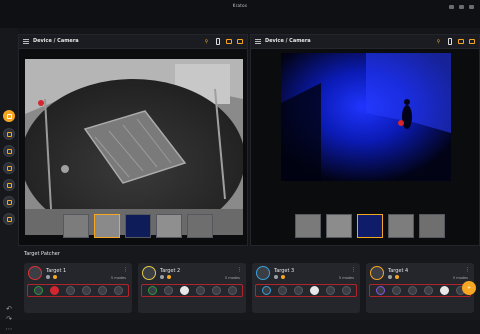  I want to click on thumbnail-strip-right, so click(370, 226).